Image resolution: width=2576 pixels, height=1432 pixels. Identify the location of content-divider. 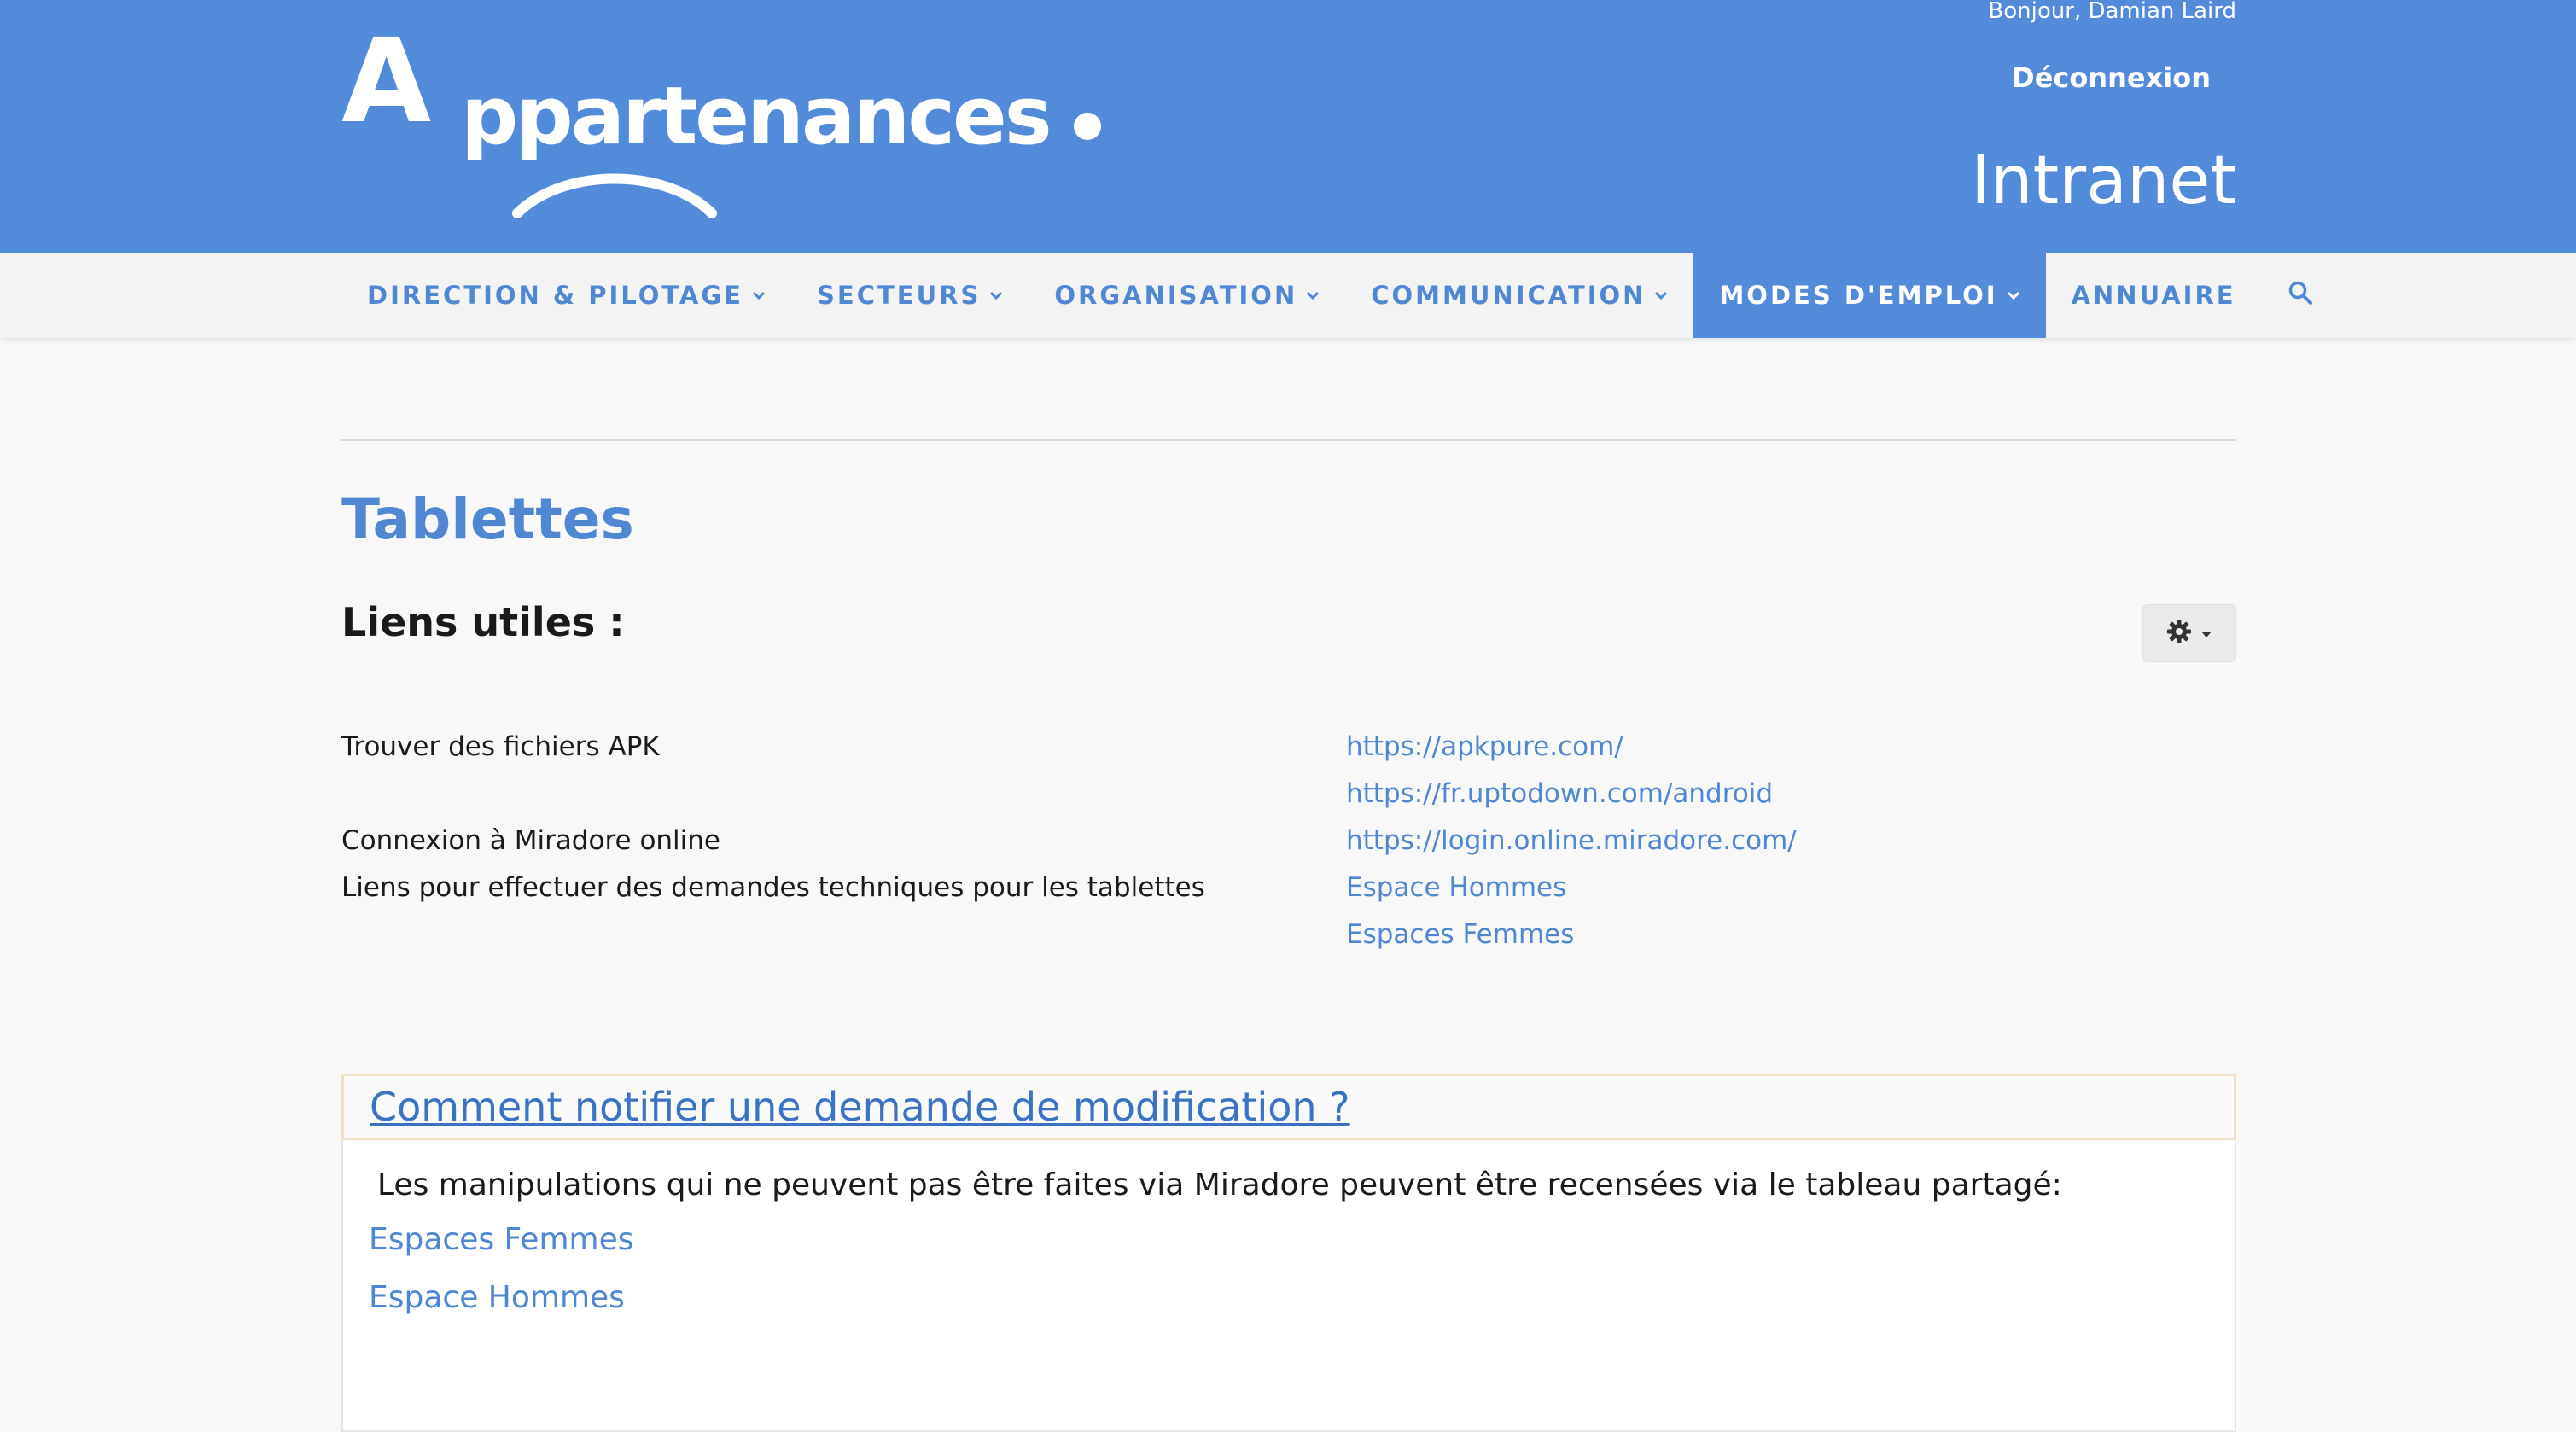
(1288, 440).